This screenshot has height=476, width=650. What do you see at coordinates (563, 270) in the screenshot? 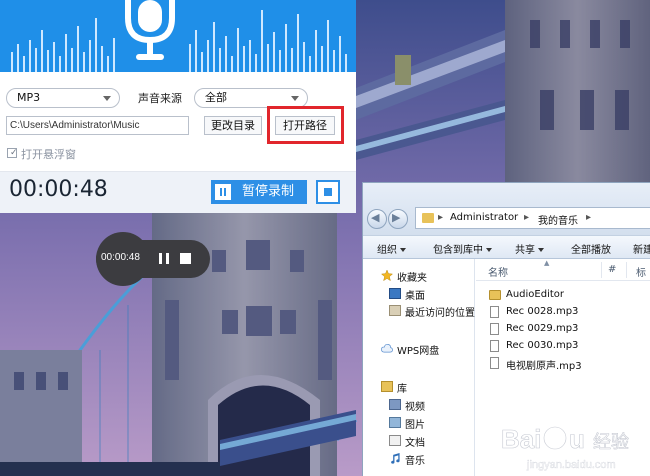
I see `column-header: 名称 ▲ # 标` at bounding box center [563, 270].